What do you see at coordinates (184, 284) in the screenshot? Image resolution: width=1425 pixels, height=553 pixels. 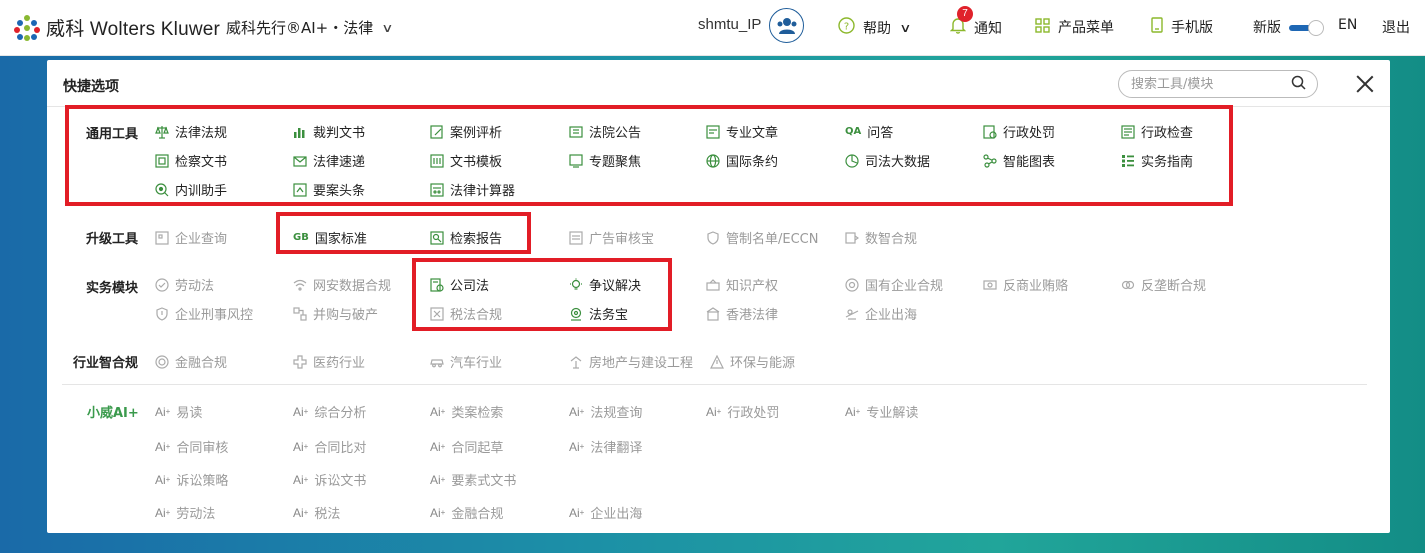 I see `practice-item: 劳动法` at bounding box center [184, 284].